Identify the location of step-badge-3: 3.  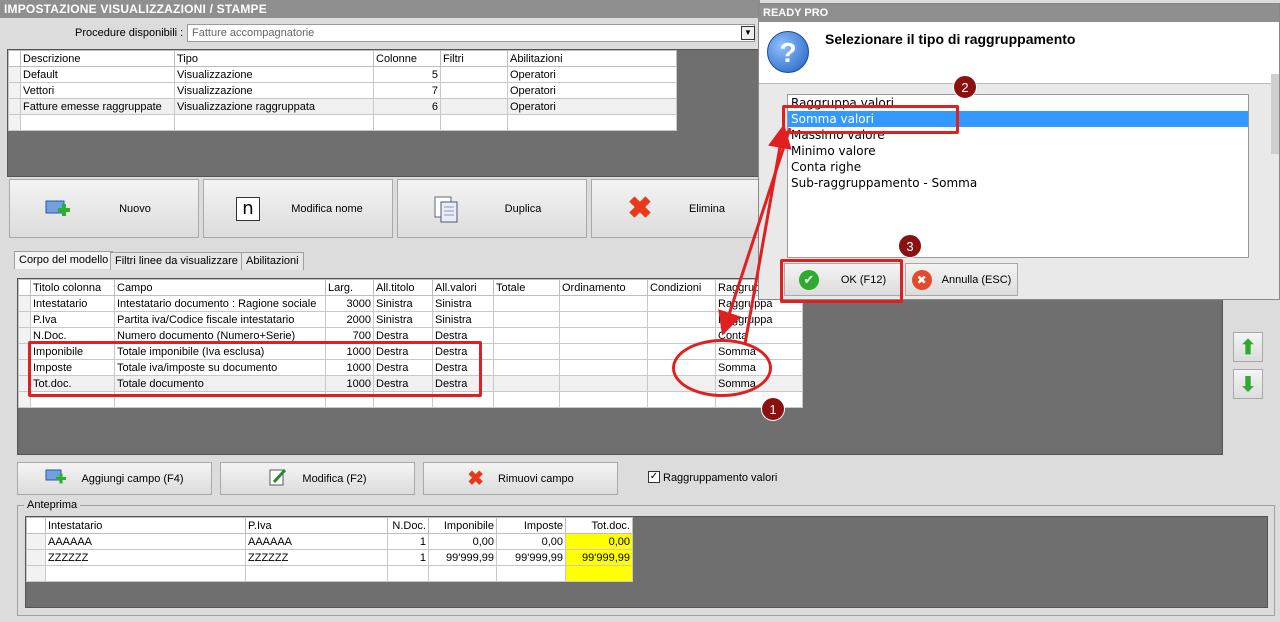
(910, 246).